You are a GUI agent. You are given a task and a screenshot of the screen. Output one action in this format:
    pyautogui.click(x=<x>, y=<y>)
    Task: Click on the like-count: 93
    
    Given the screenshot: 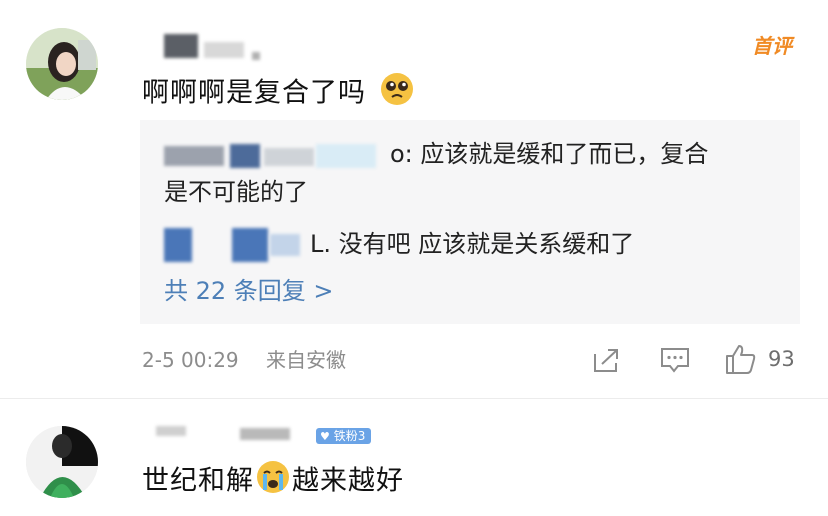 What is the action you would take?
    pyautogui.click(x=781, y=359)
    